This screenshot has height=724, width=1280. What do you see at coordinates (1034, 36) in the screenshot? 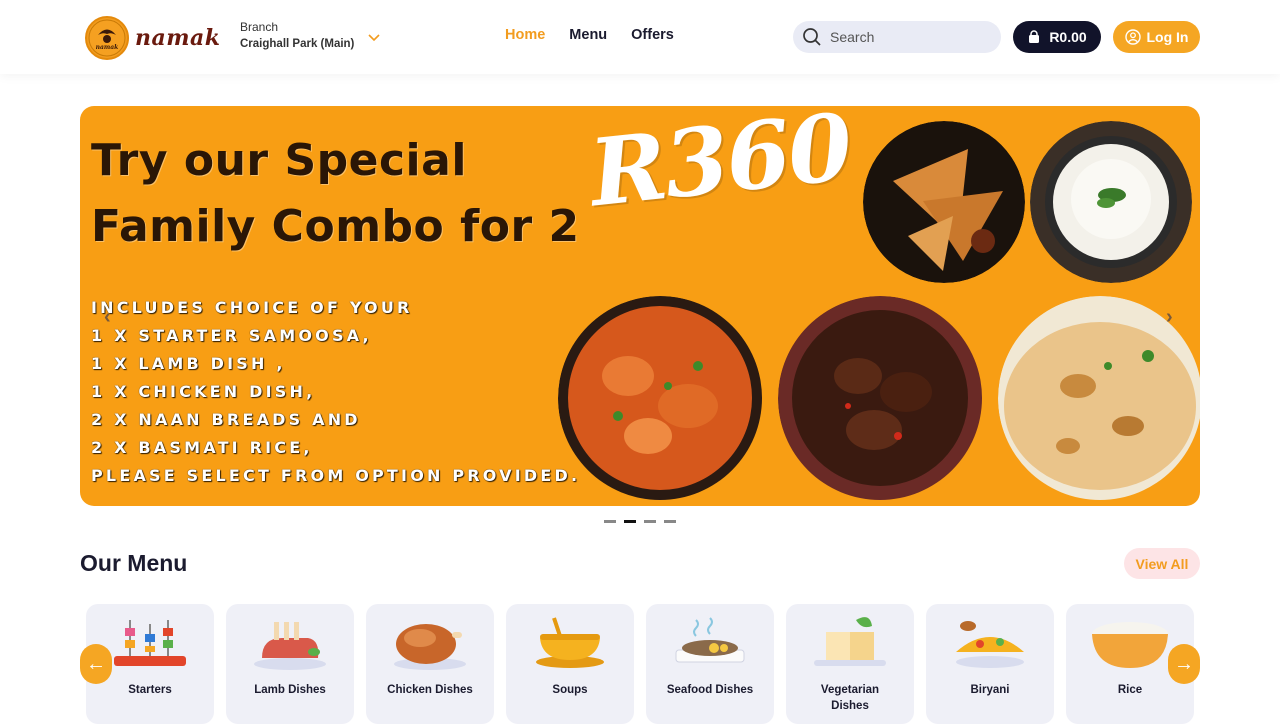
I see `shopping-bag-icon` at bounding box center [1034, 36].